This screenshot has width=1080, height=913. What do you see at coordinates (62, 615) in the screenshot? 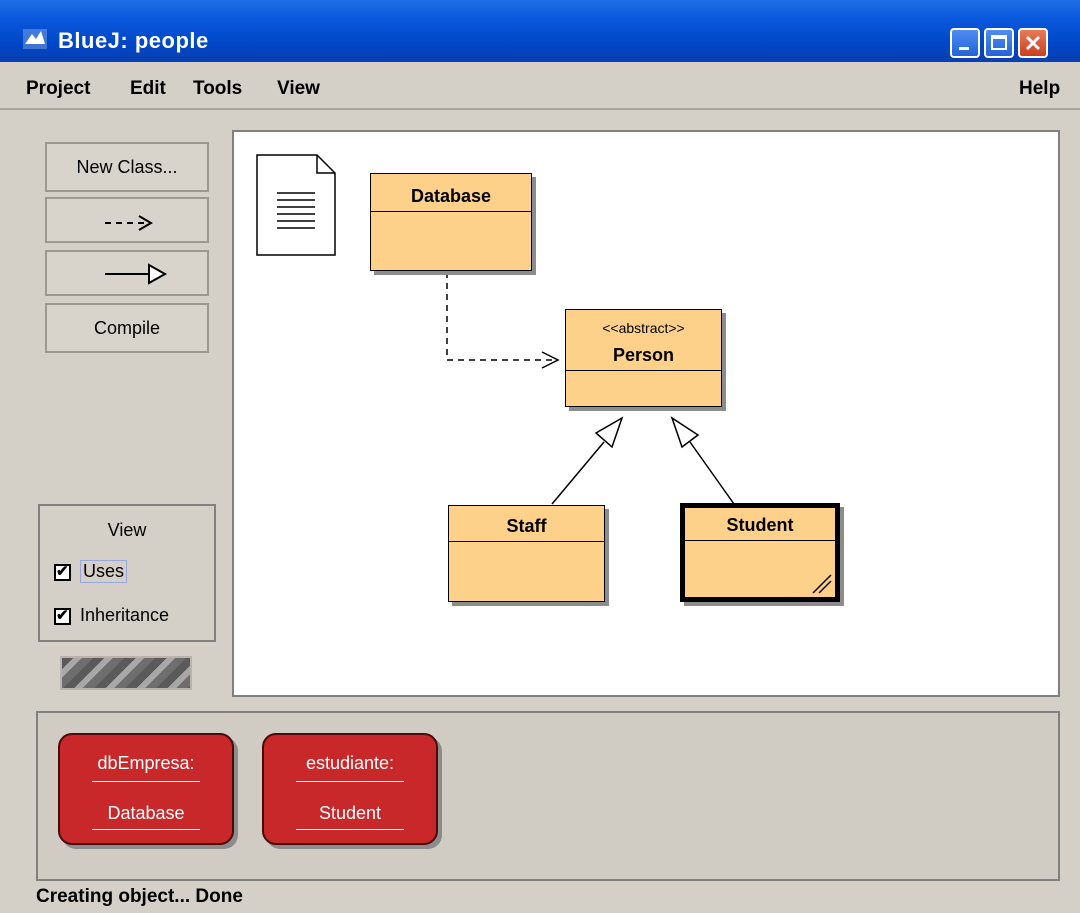
I see `inheritance-checkbox` at bounding box center [62, 615].